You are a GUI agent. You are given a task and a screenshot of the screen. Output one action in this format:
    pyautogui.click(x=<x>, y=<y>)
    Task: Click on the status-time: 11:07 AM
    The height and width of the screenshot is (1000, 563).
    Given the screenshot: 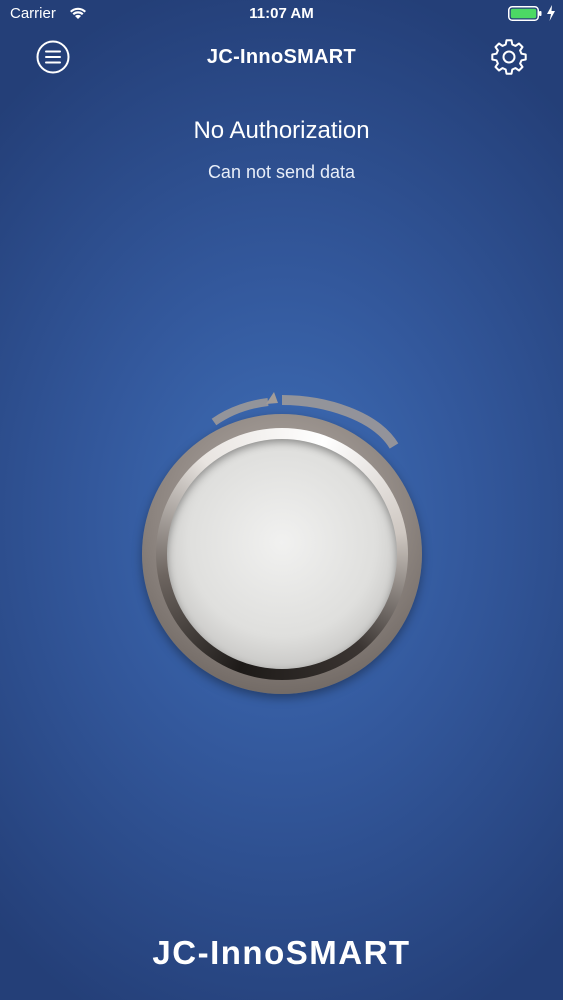 What is the action you would take?
    pyautogui.click(x=281, y=13)
    